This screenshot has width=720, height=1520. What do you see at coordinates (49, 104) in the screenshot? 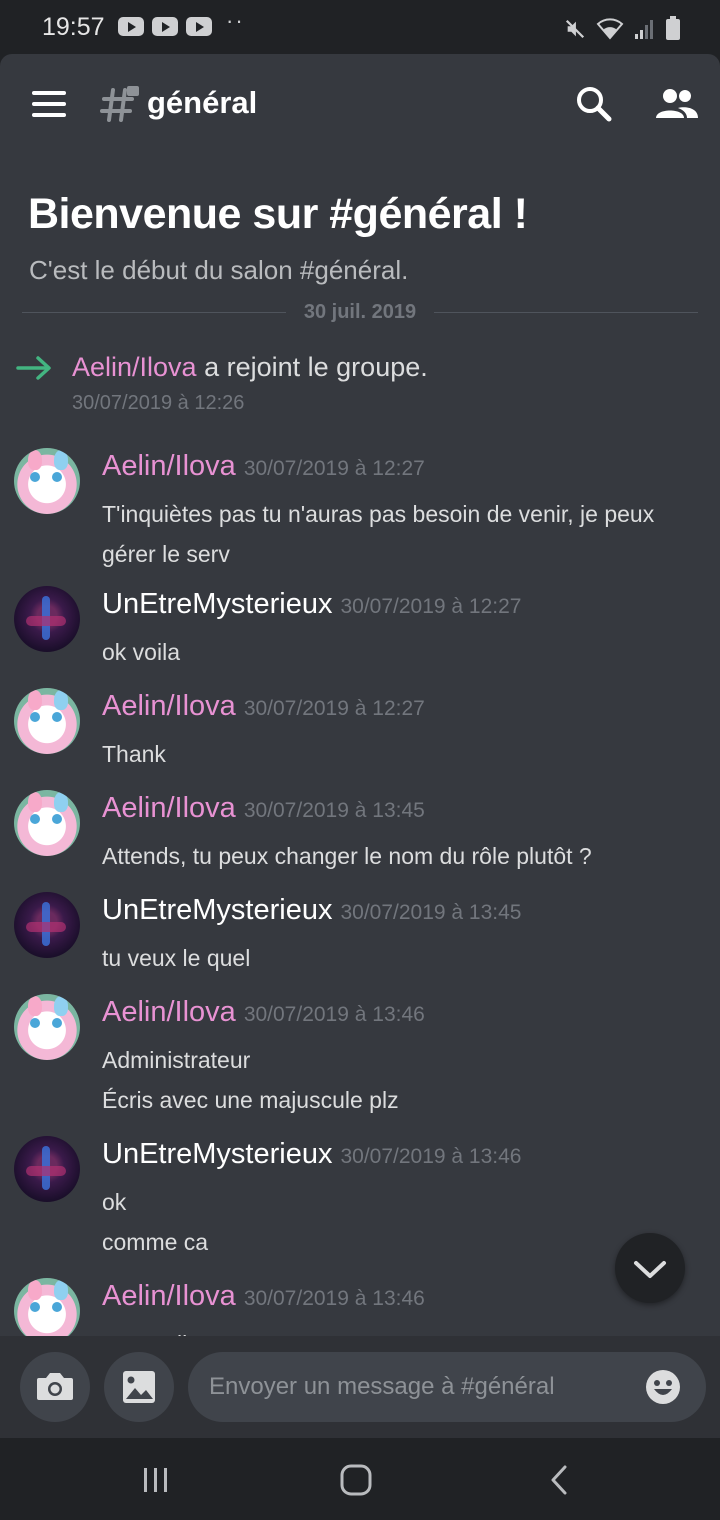
I see `menu-icon` at bounding box center [49, 104].